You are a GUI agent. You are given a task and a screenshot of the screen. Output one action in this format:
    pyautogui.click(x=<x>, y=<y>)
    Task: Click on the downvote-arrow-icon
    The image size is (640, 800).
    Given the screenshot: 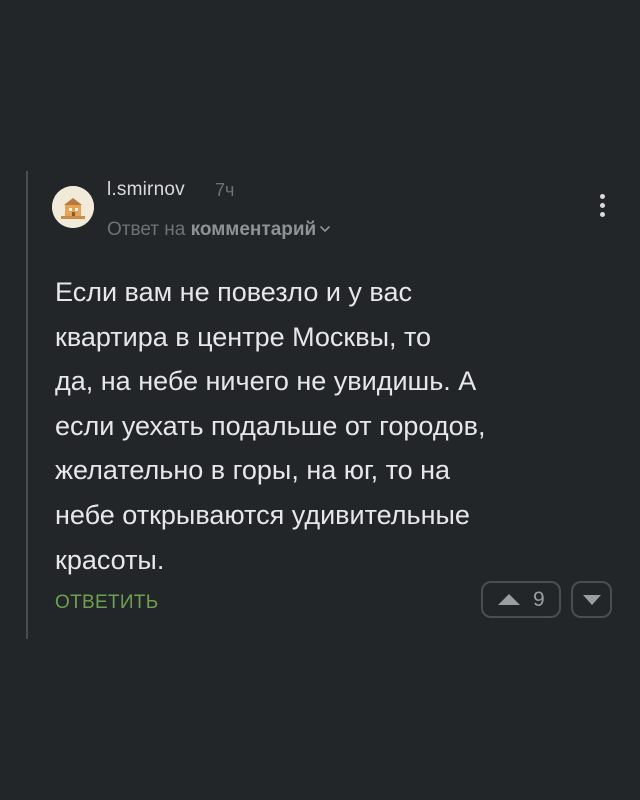 What is the action you would take?
    pyautogui.click(x=592, y=600)
    